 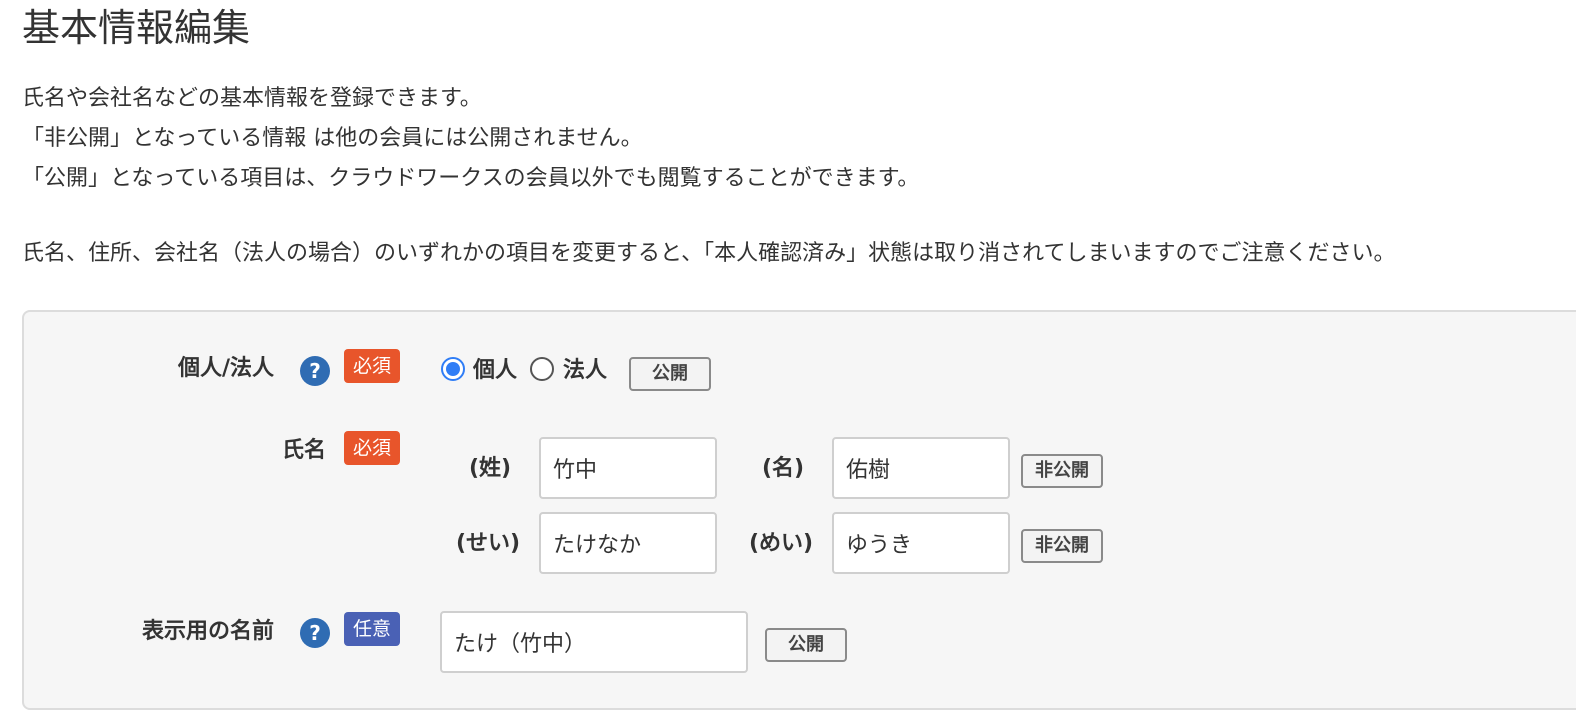 I want to click on radio-corporation, so click(x=542, y=369).